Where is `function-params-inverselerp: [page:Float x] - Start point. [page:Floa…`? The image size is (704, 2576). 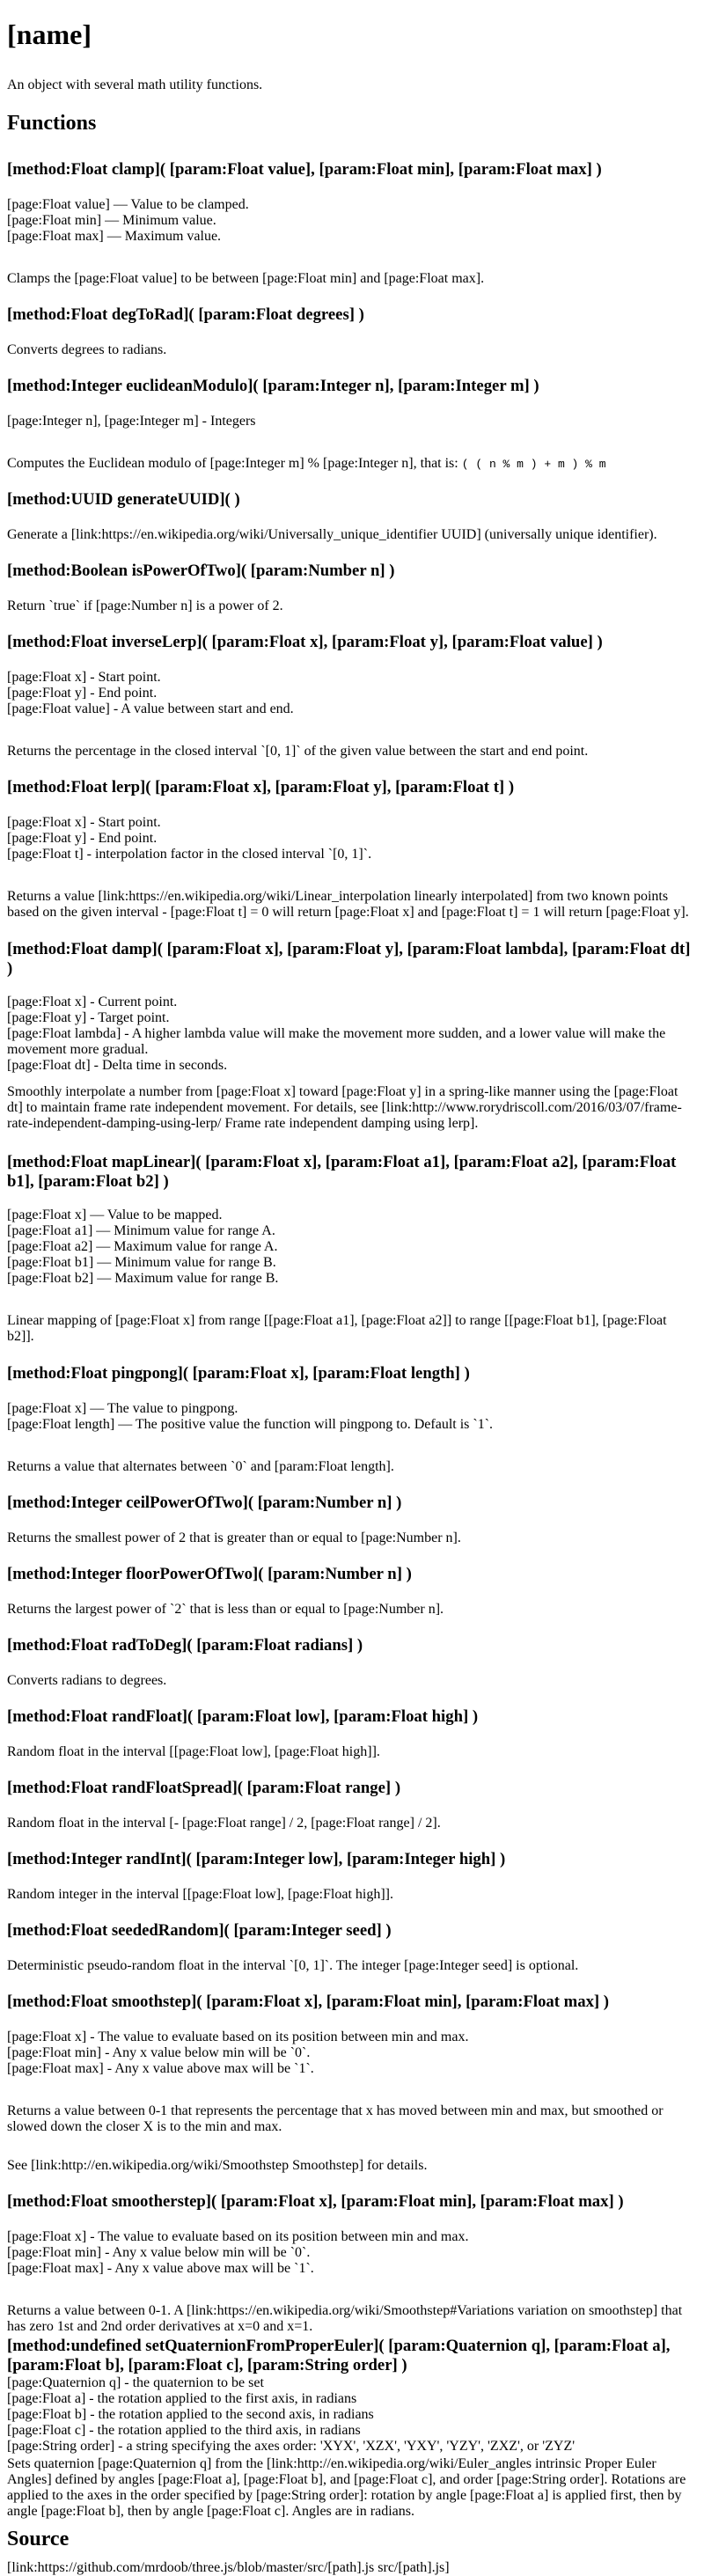 function-params-inverselerp: [page:Float x] - Start point. [page:Floa… is located at coordinates (352, 693).